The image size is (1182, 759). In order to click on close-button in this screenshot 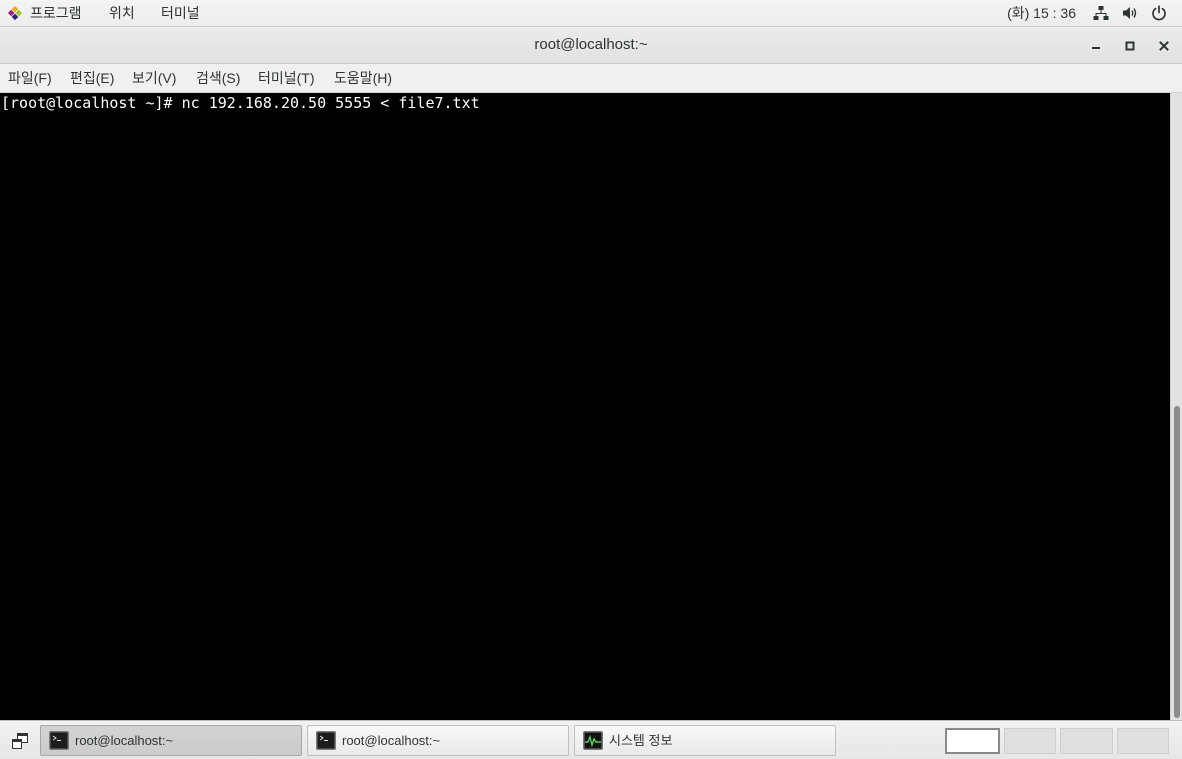, I will do `click(1164, 46)`.